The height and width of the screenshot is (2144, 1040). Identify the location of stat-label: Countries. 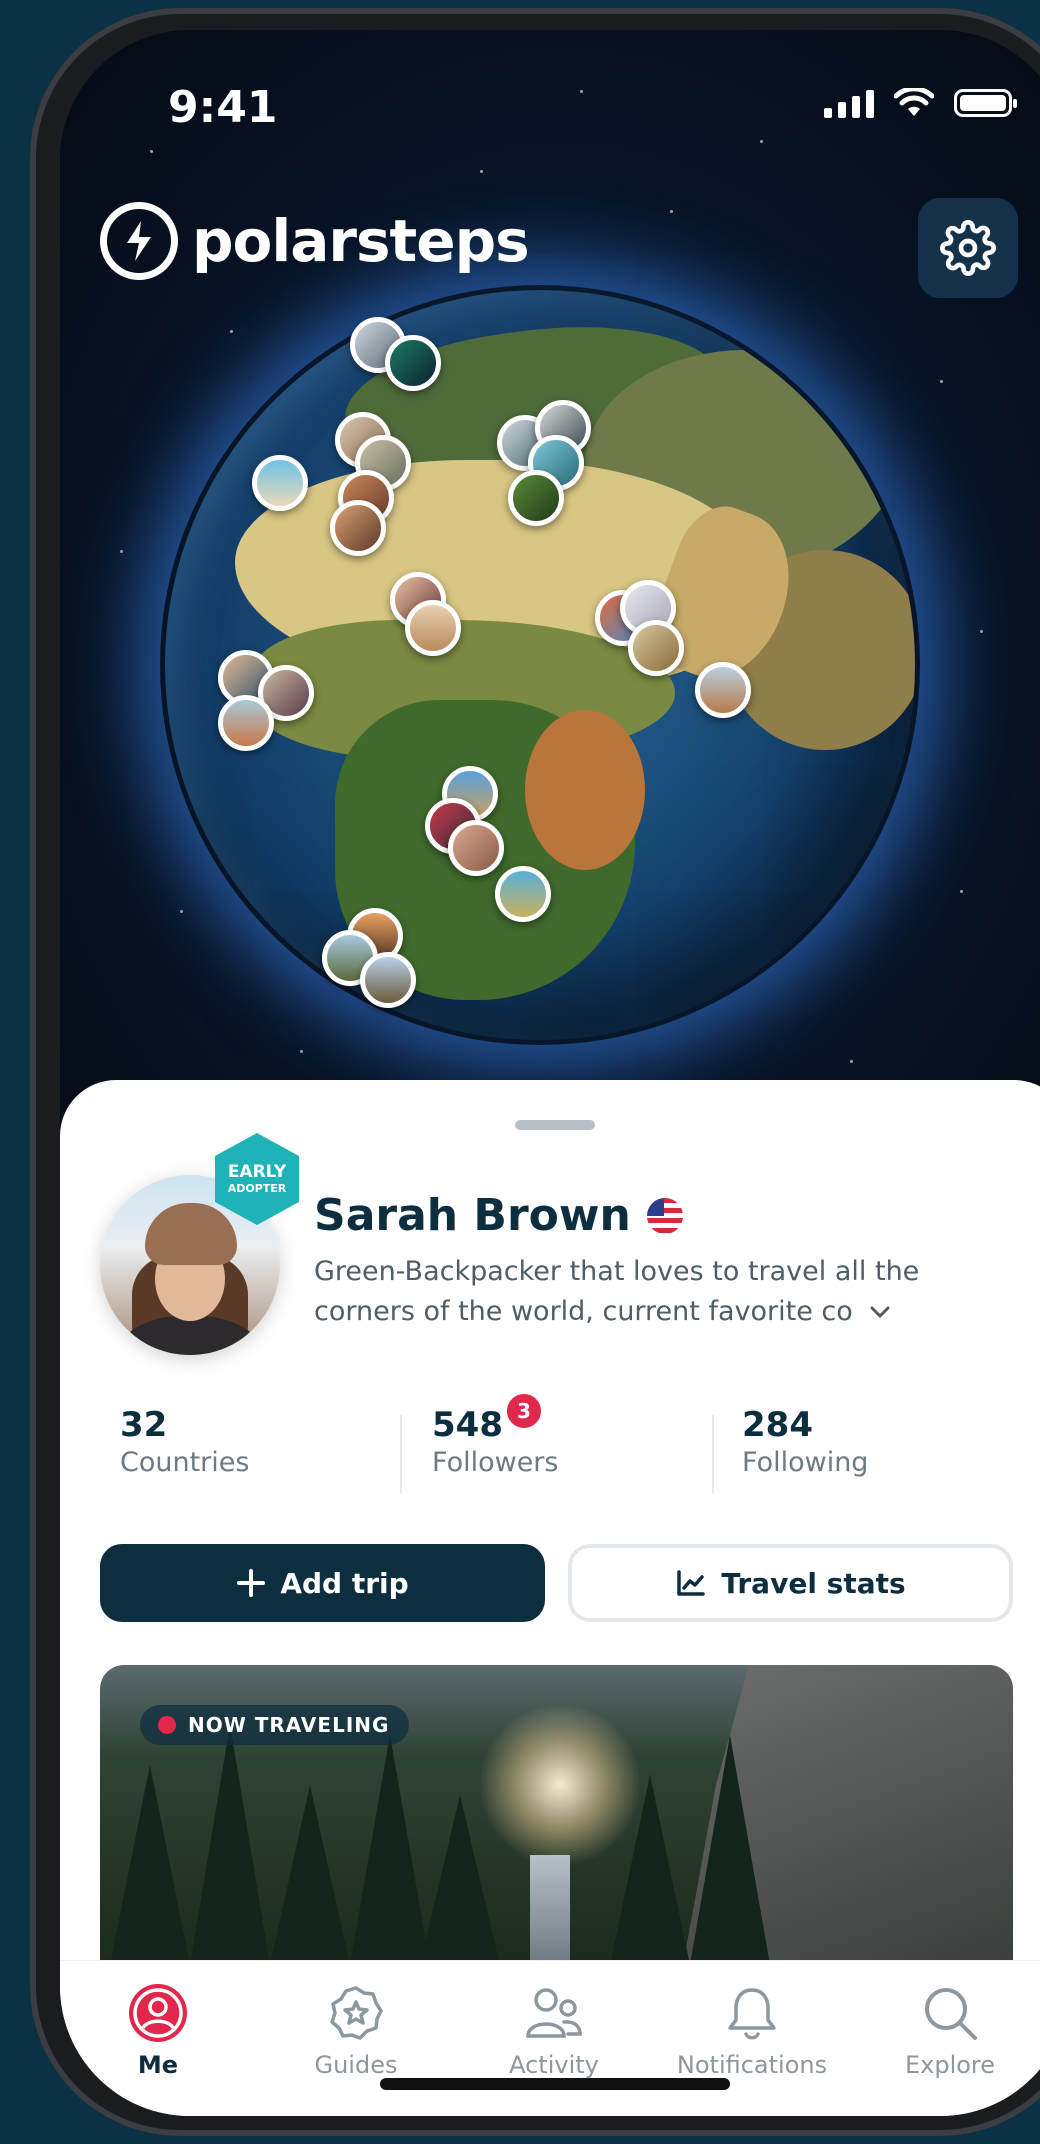
(185, 1462).